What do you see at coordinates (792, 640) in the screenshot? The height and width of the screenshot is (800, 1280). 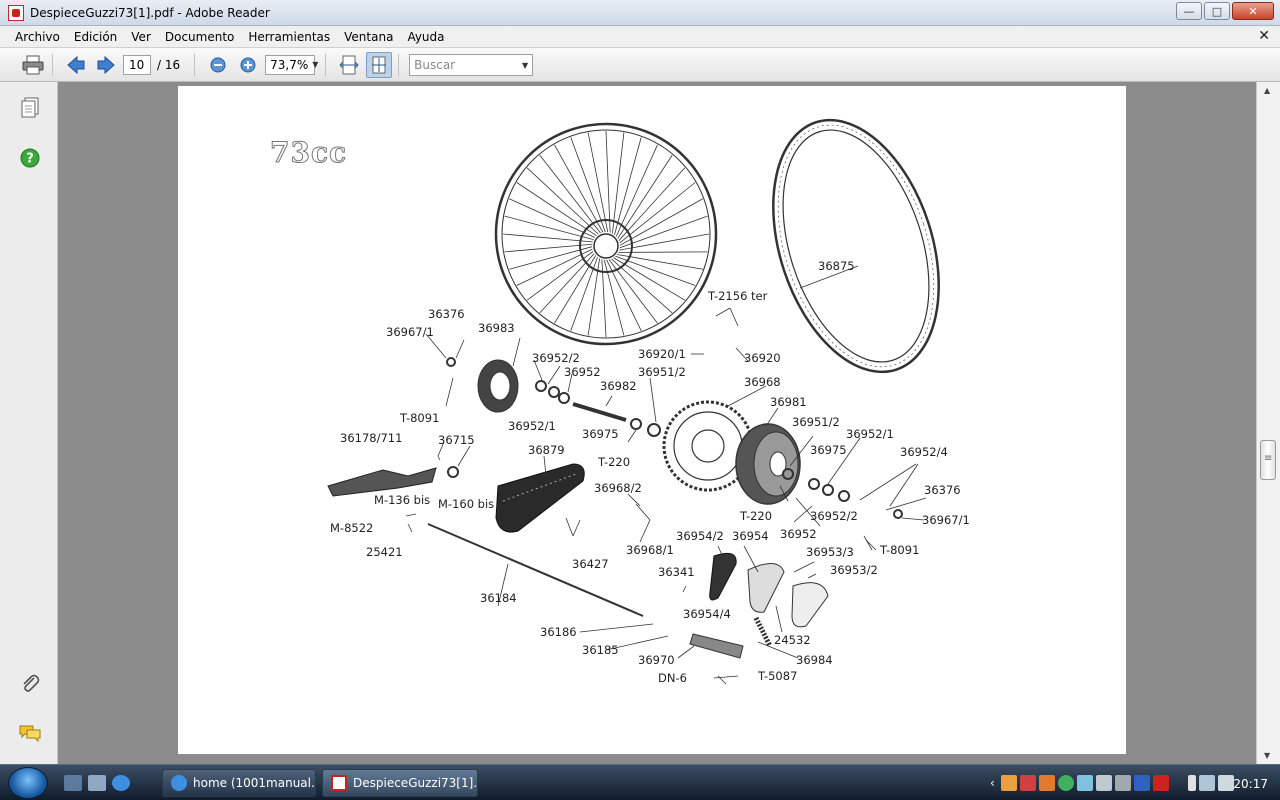 I see `part-label: 24532` at bounding box center [792, 640].